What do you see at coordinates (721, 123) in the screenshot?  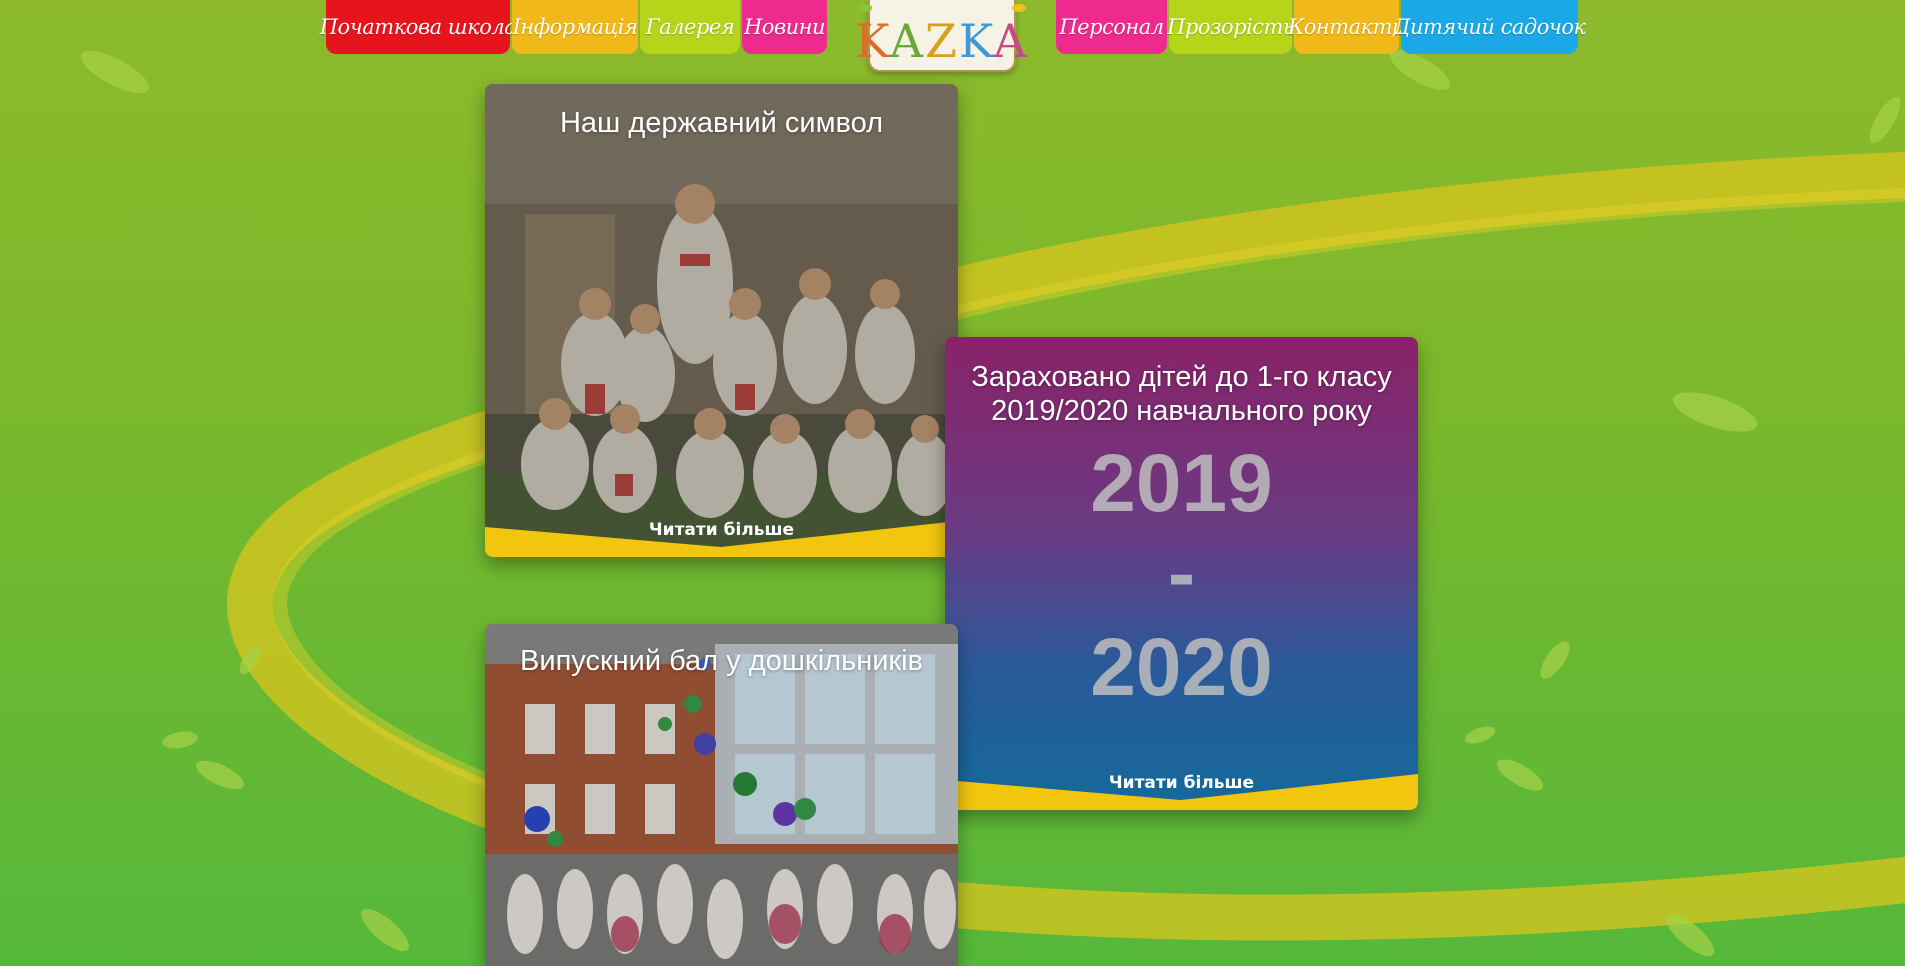 I see `card-title: Наш державний символ` at bounding box center [721, 123].